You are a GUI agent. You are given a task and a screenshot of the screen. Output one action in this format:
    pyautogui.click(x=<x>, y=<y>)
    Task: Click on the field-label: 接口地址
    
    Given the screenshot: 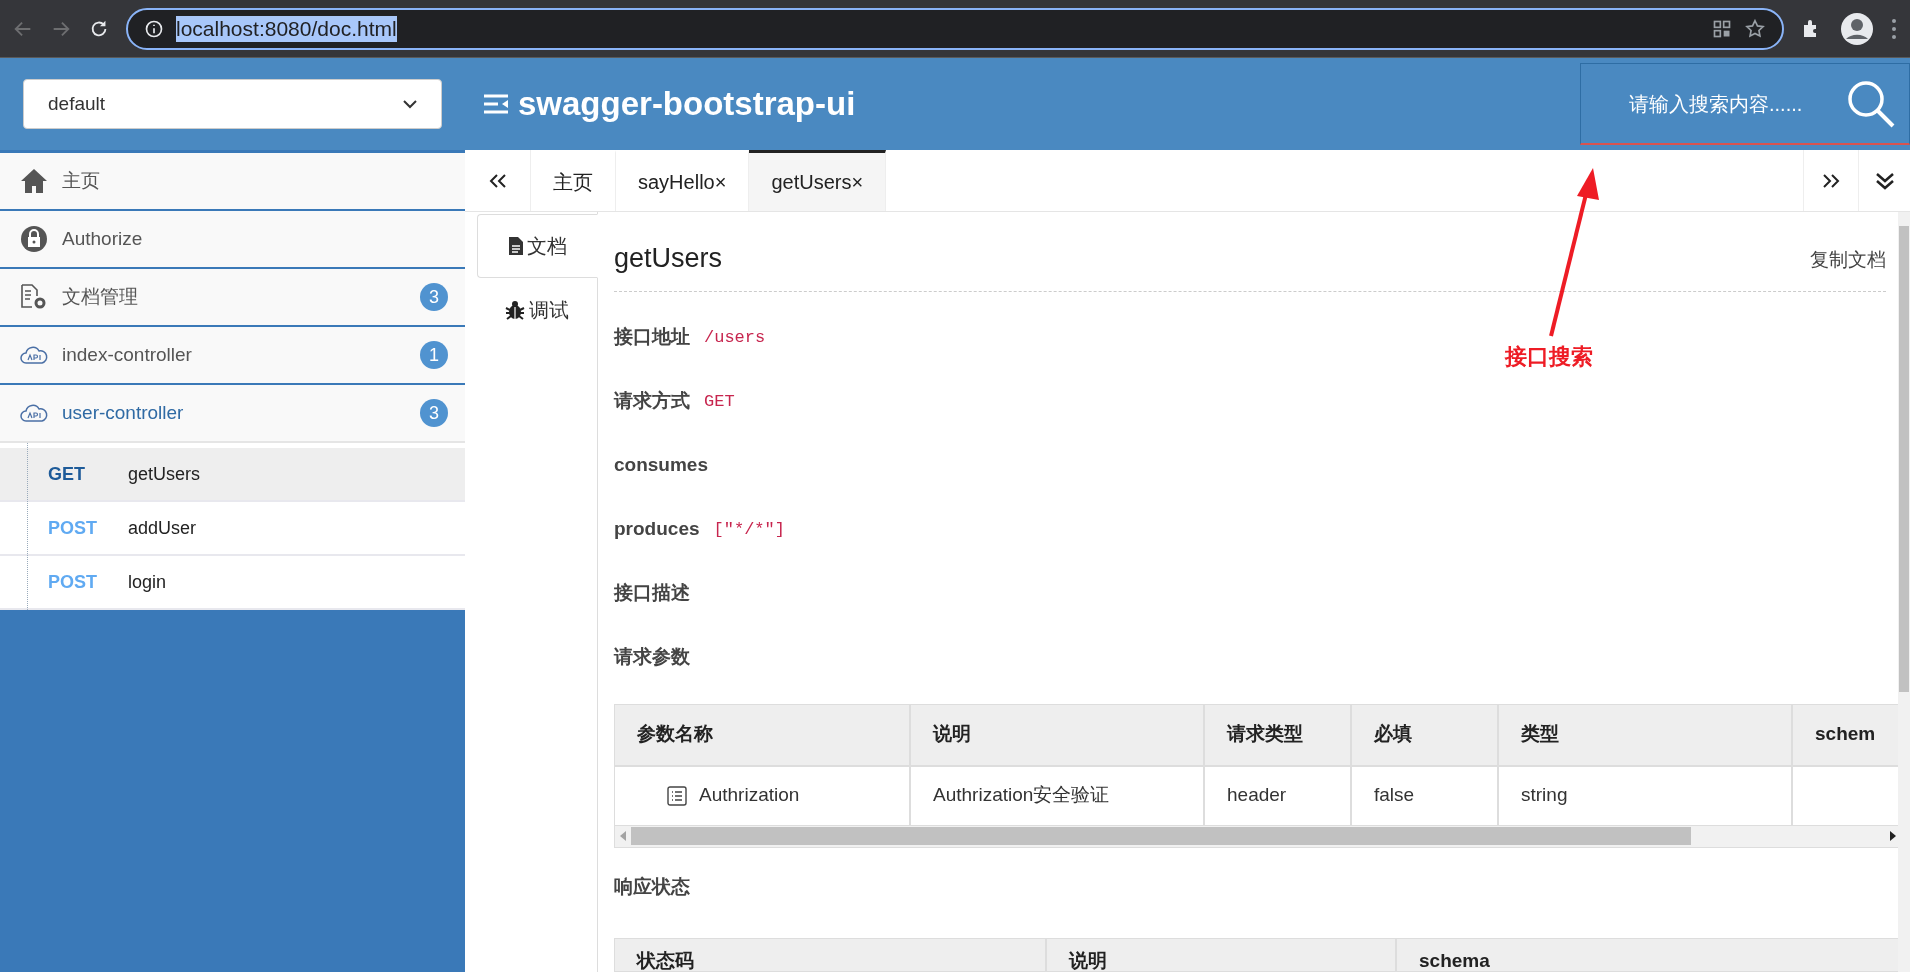 What is the action you would take?
    pyautogui.click(x=652, y=337)
    